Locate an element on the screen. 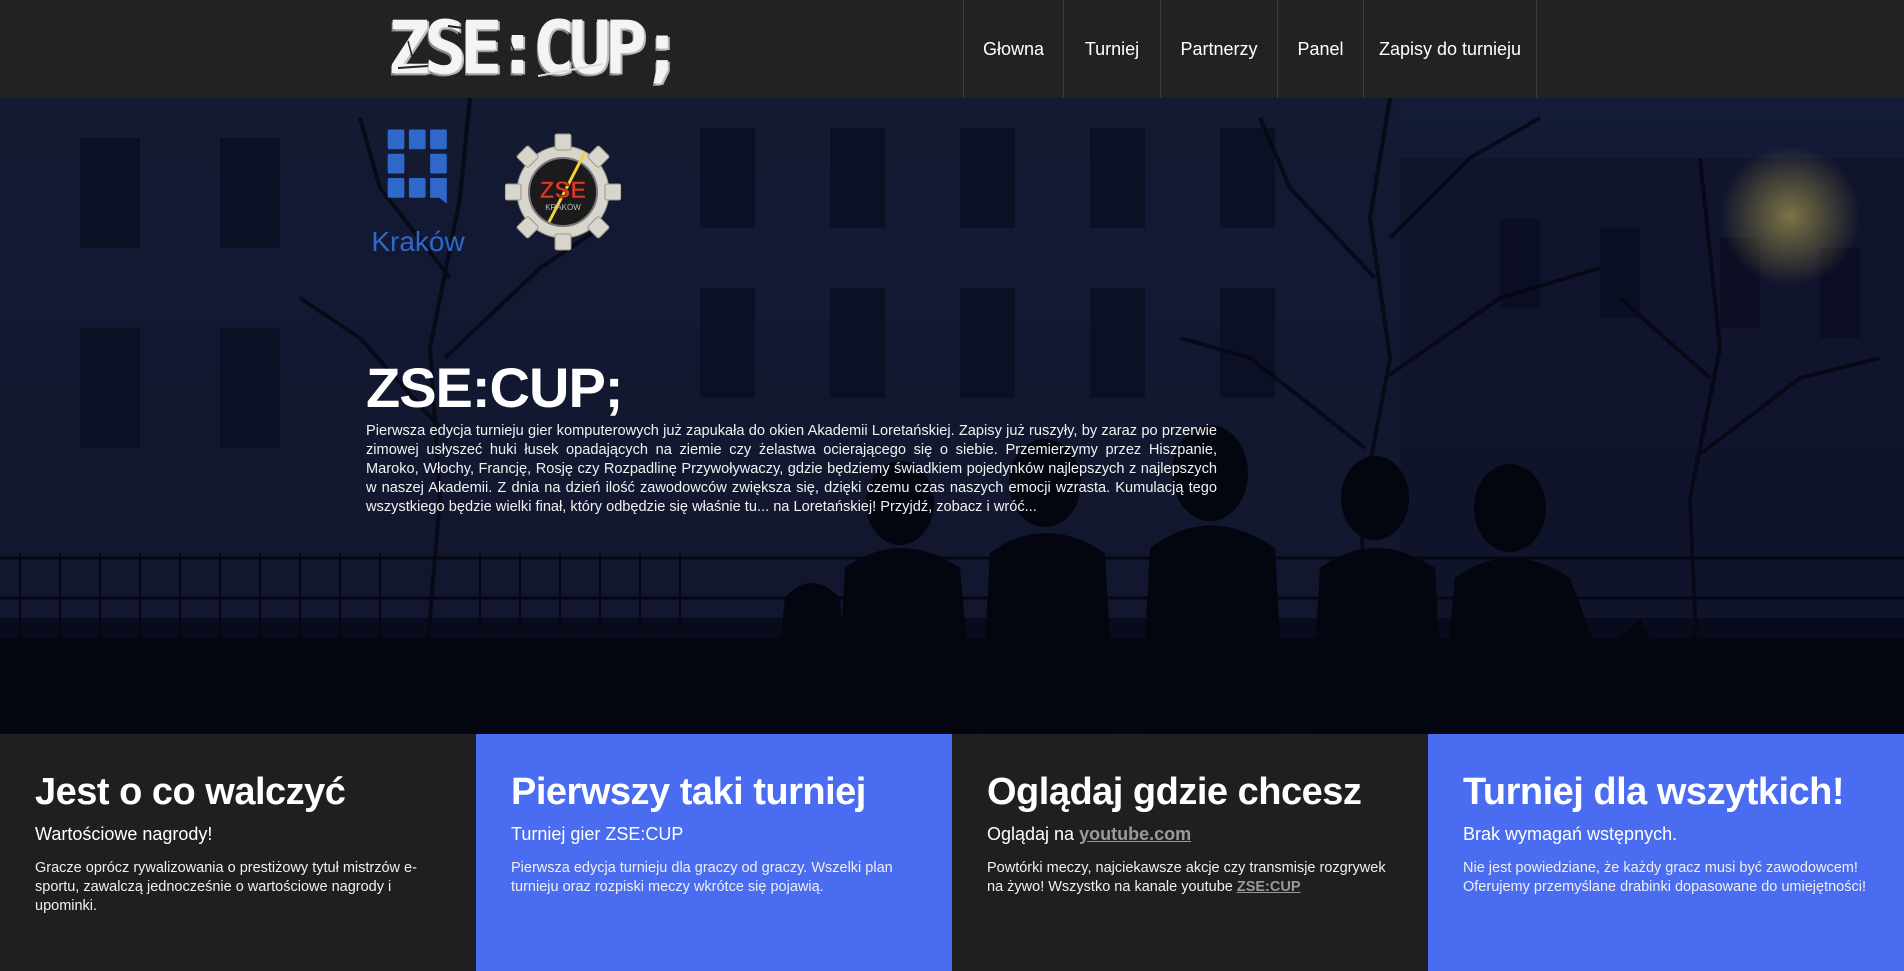 The image size is (1904, 971). feature-subtitle-prefix: Oglądaj na is located at coordinates (1033, 833).